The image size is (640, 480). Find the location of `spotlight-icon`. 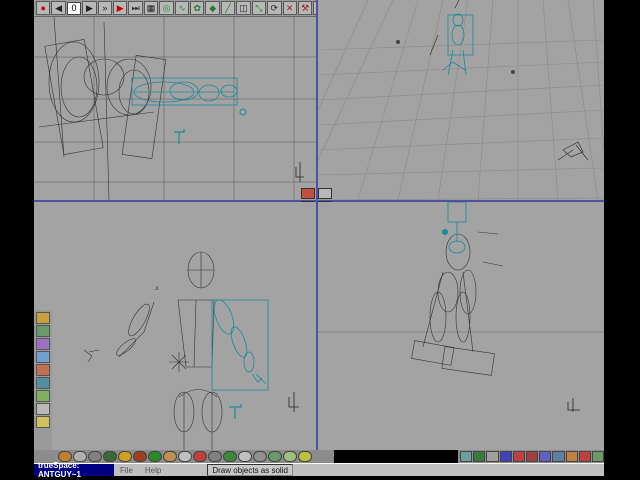

spotlight-icon is located at coordinates (200, 456).